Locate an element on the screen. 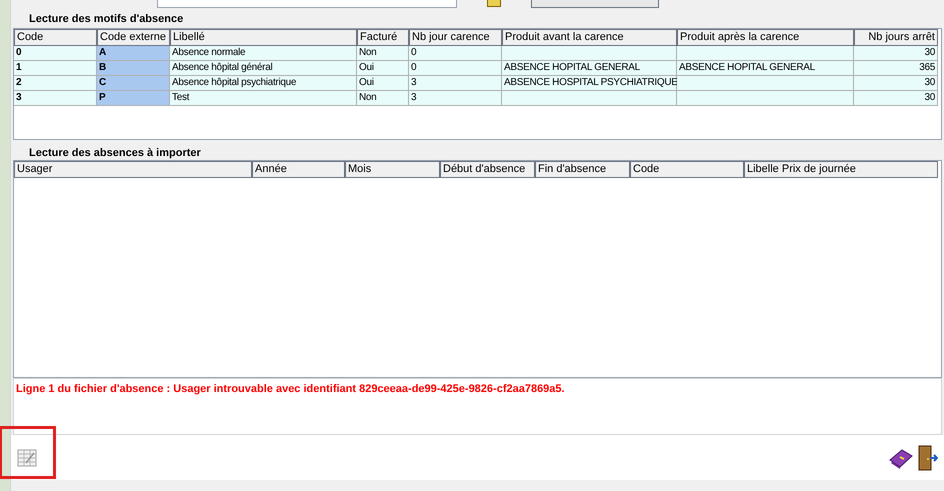 The height and width of the screenshot is (491, 944). column-header: Produit après la carence is located at coordinates (765, 37).